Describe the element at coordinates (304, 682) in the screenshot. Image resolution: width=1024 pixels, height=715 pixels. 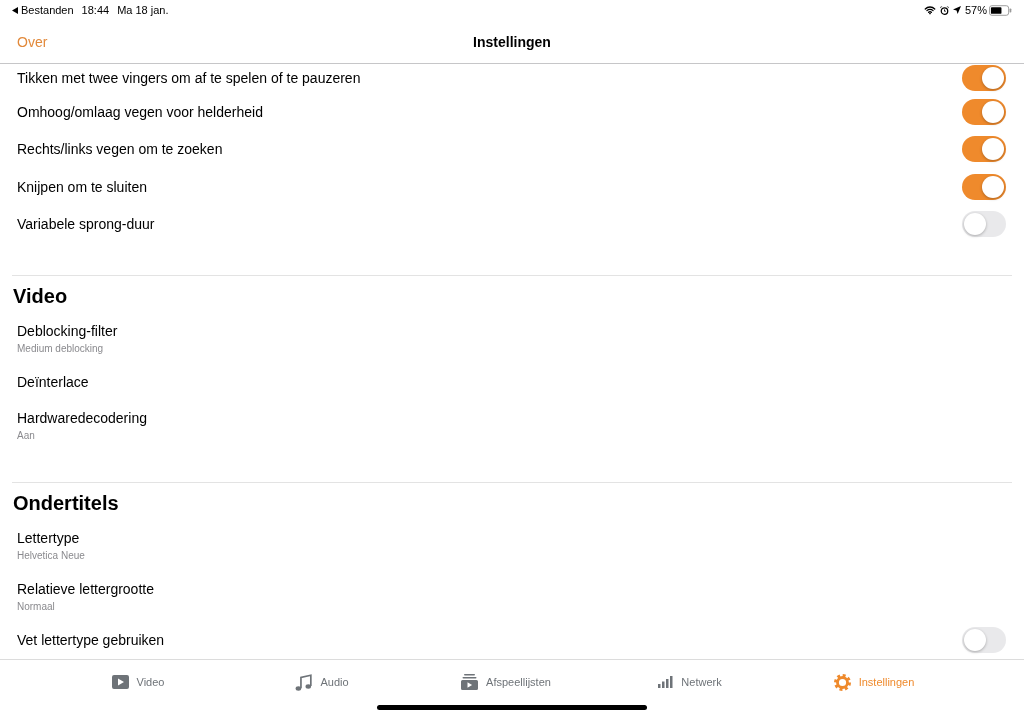
I see `music-note-icon` at that location.